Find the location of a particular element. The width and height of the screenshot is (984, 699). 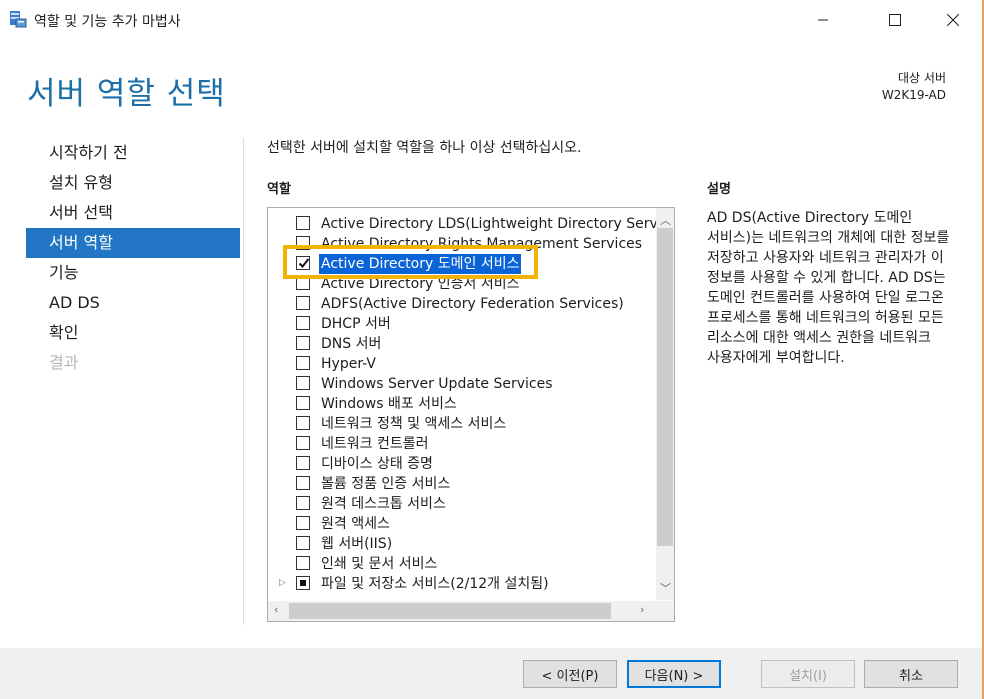

nav-item-features: 기능 is located at coordinates (133, 273).